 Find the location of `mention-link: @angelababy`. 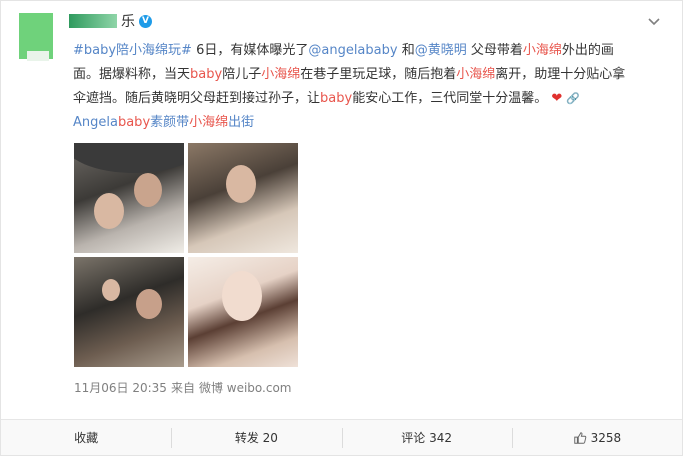

mention-link: @angelababy is located at coordinates (352, 50).